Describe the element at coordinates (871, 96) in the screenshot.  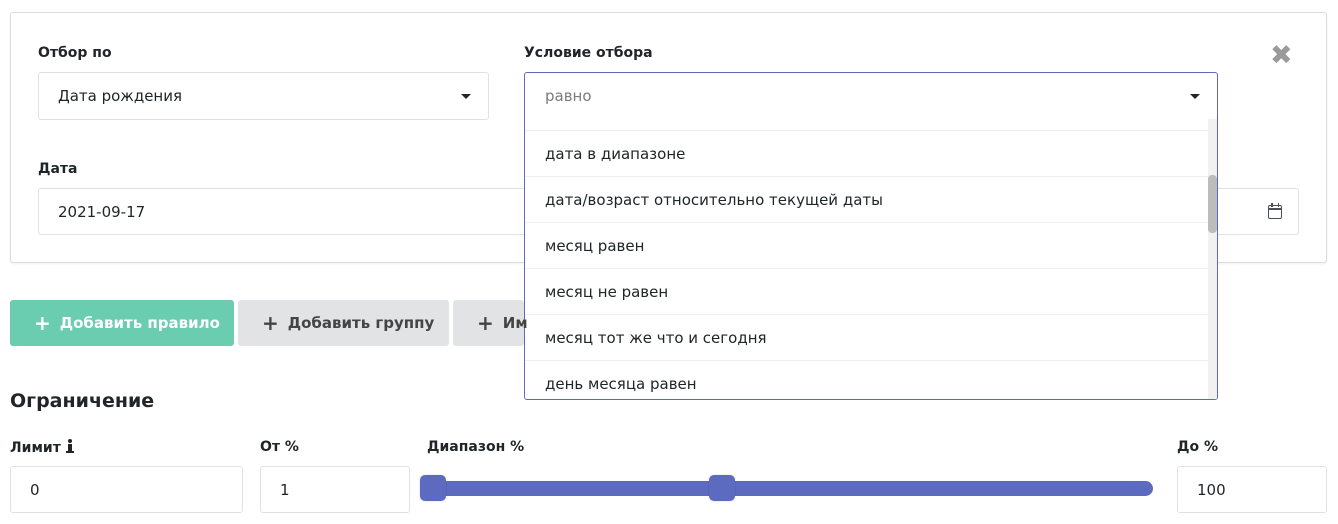
I see `condition-select: равно` at that location.